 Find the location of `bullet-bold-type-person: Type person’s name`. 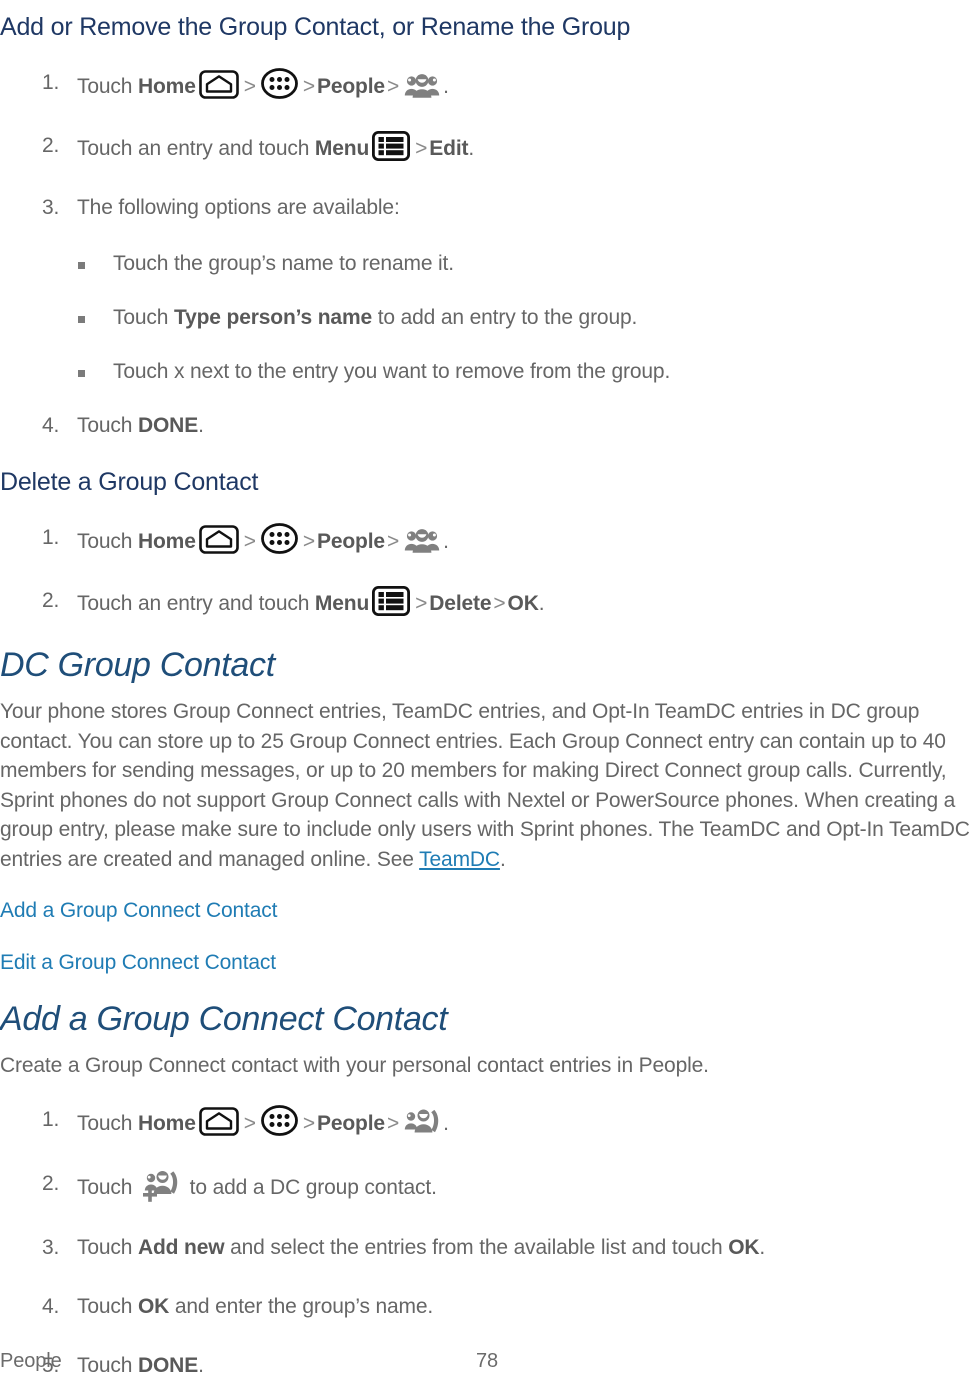

bullet-bold-type-person: Type person’s name is located at coordinates (273, 317).